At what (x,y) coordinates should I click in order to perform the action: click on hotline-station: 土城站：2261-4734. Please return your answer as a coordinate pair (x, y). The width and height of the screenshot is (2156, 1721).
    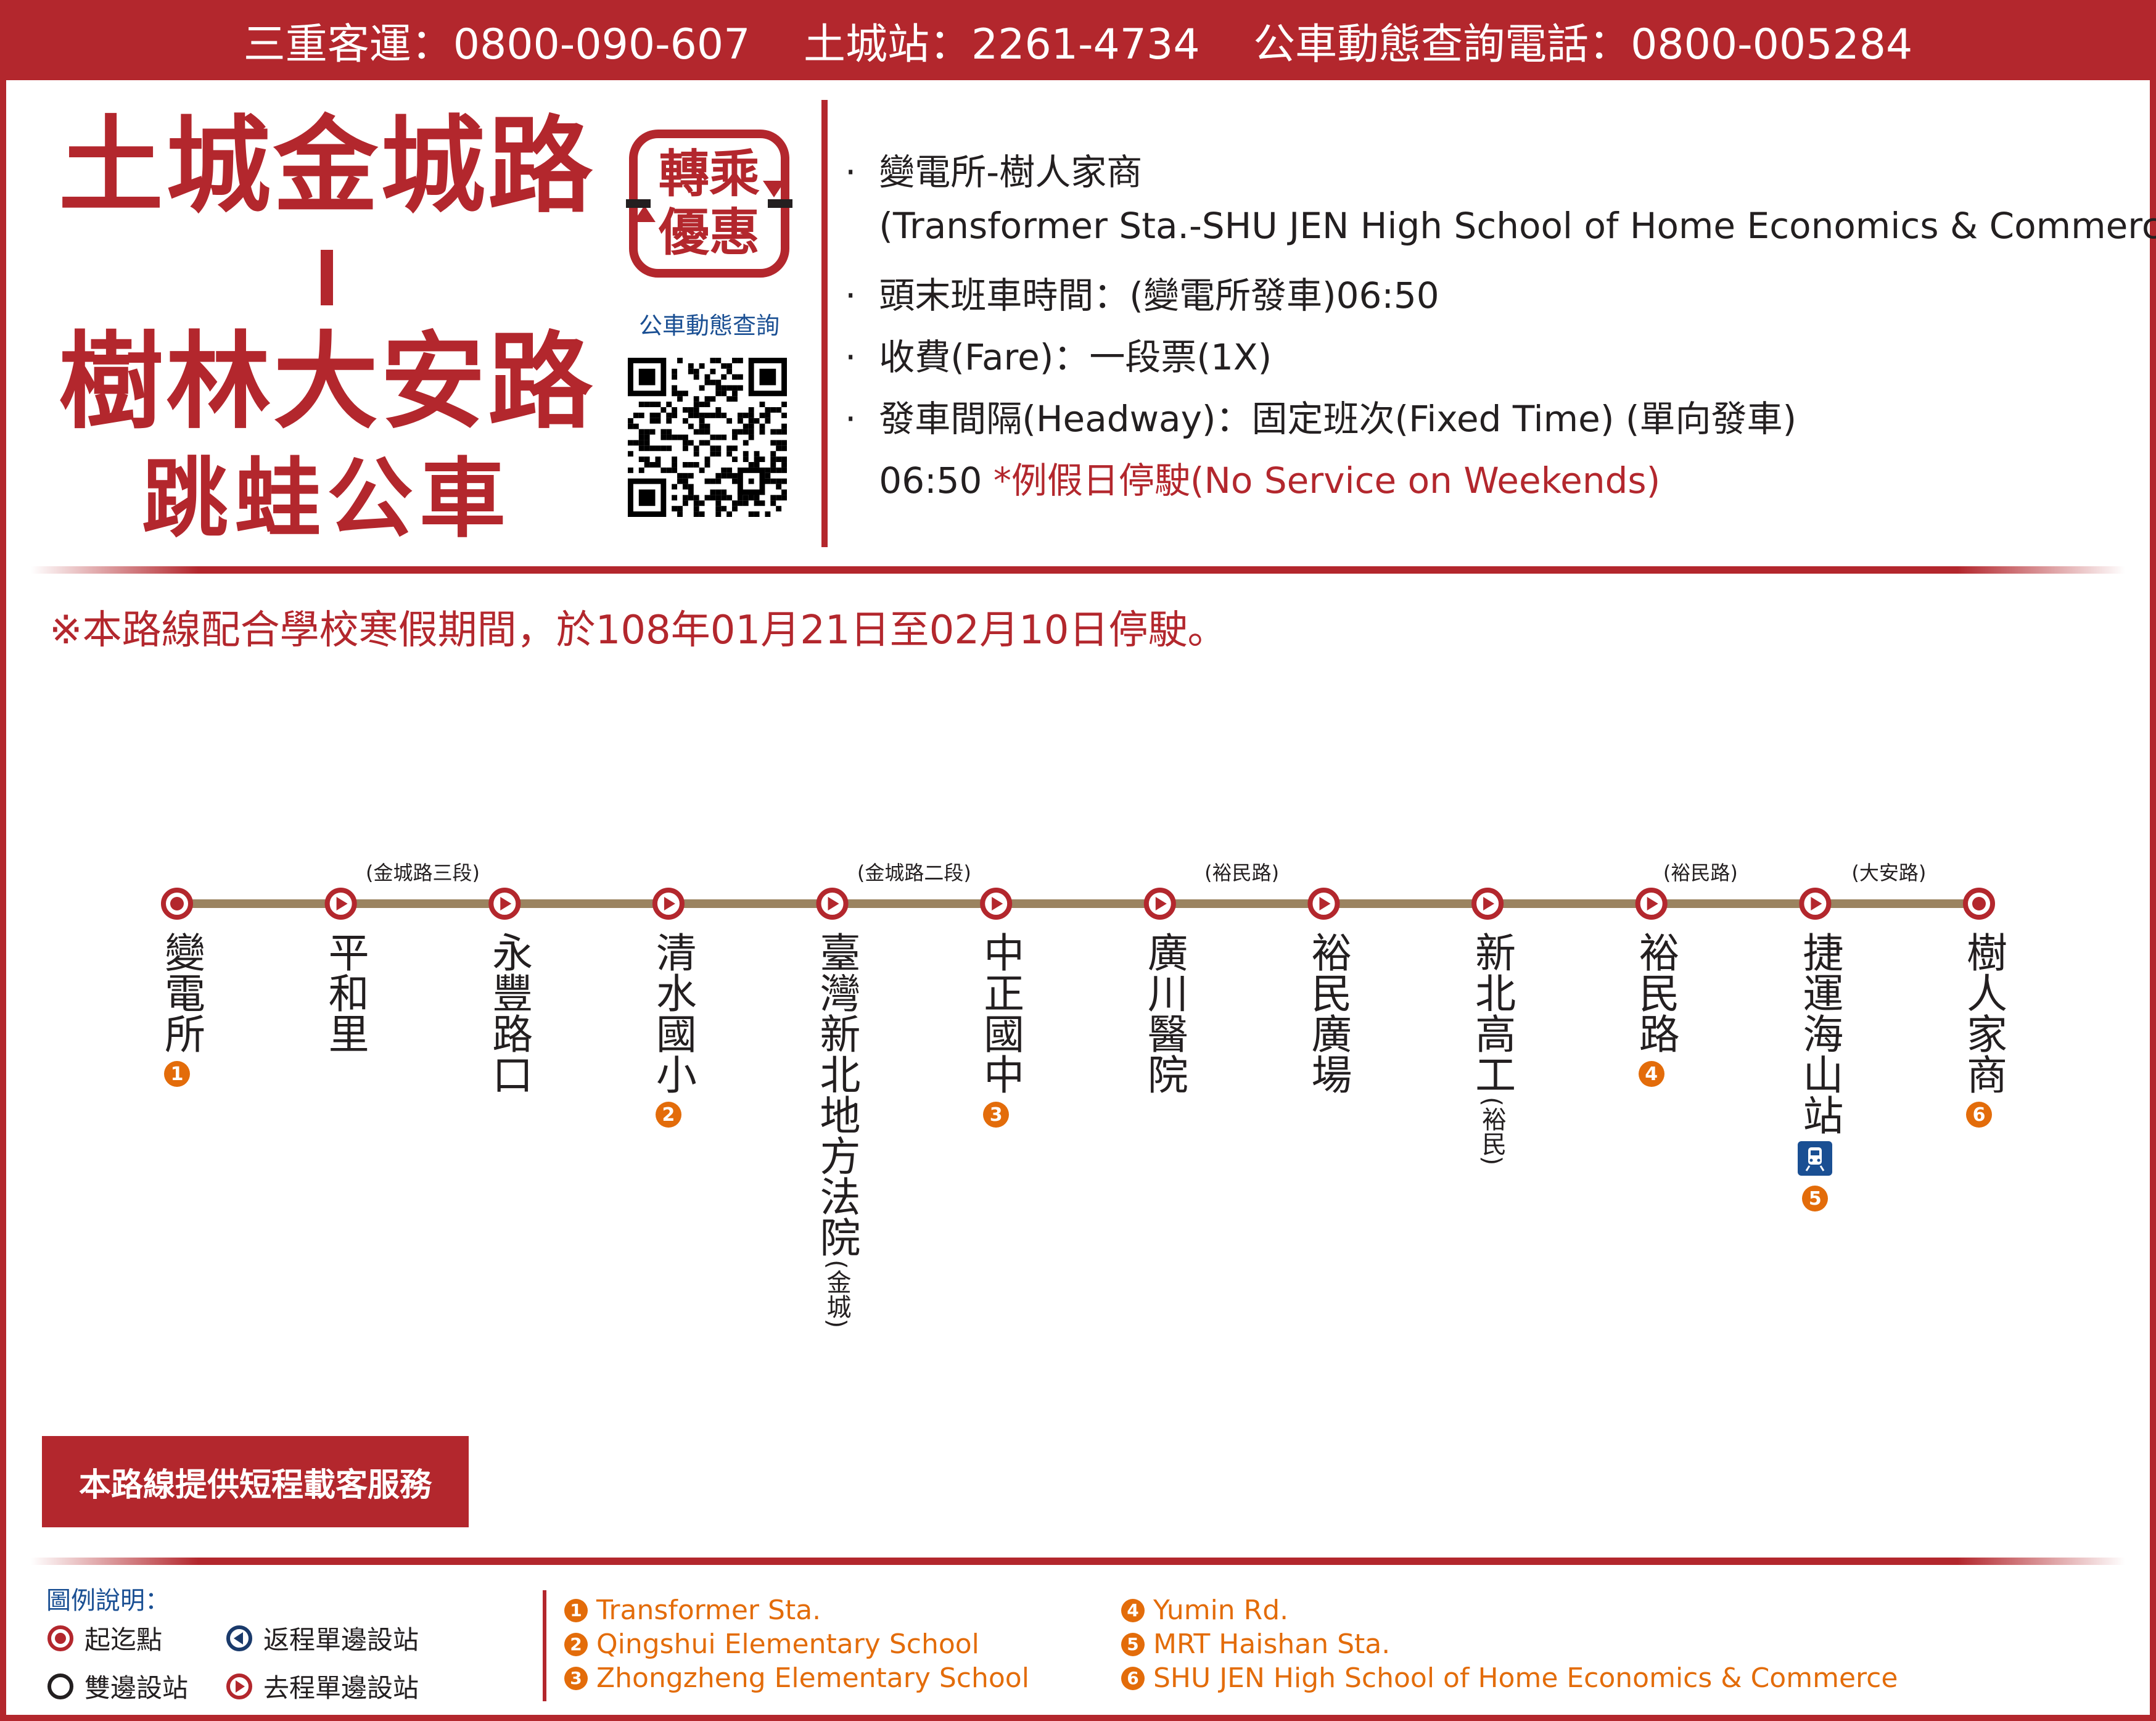
    Looking at the image, I should click on (1001, 44).